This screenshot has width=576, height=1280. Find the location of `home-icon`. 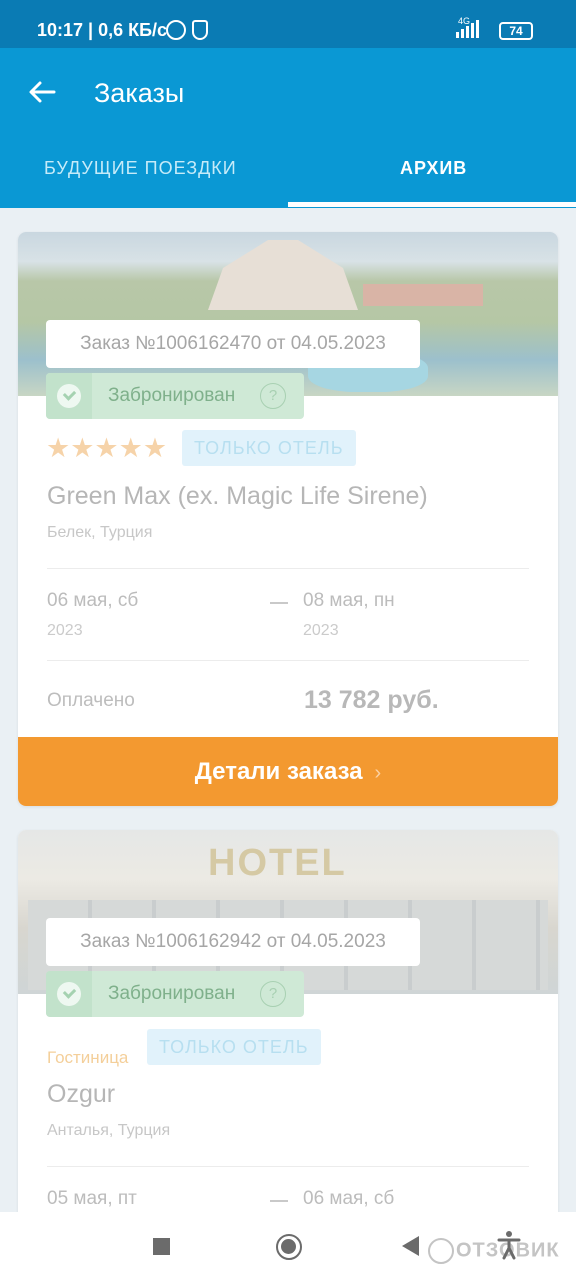

home-icon is located at coordinates (289, 1247).